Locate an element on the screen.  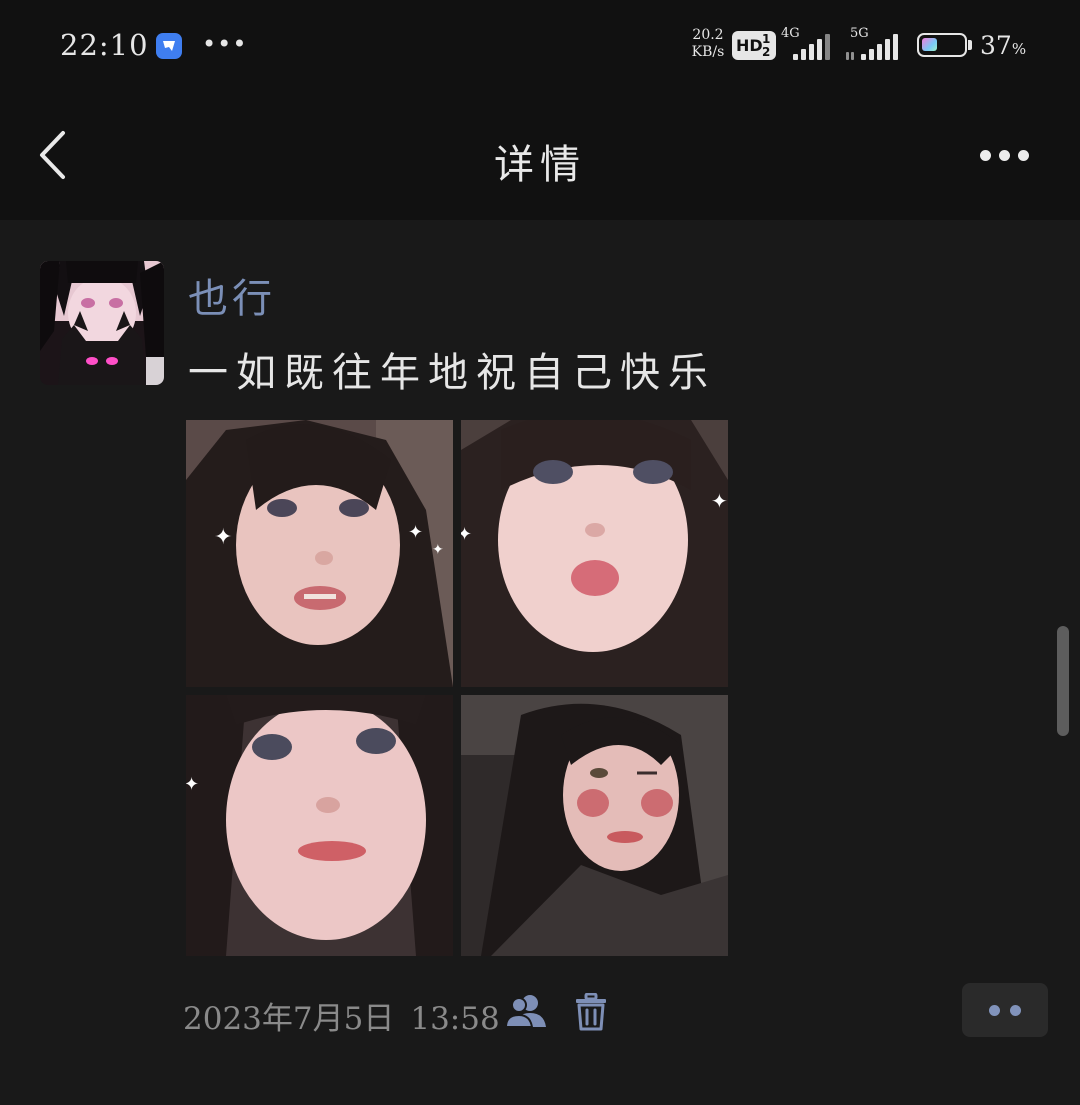
hd-voice-badge: HD 1 2 is located at coordinates (754, 45).